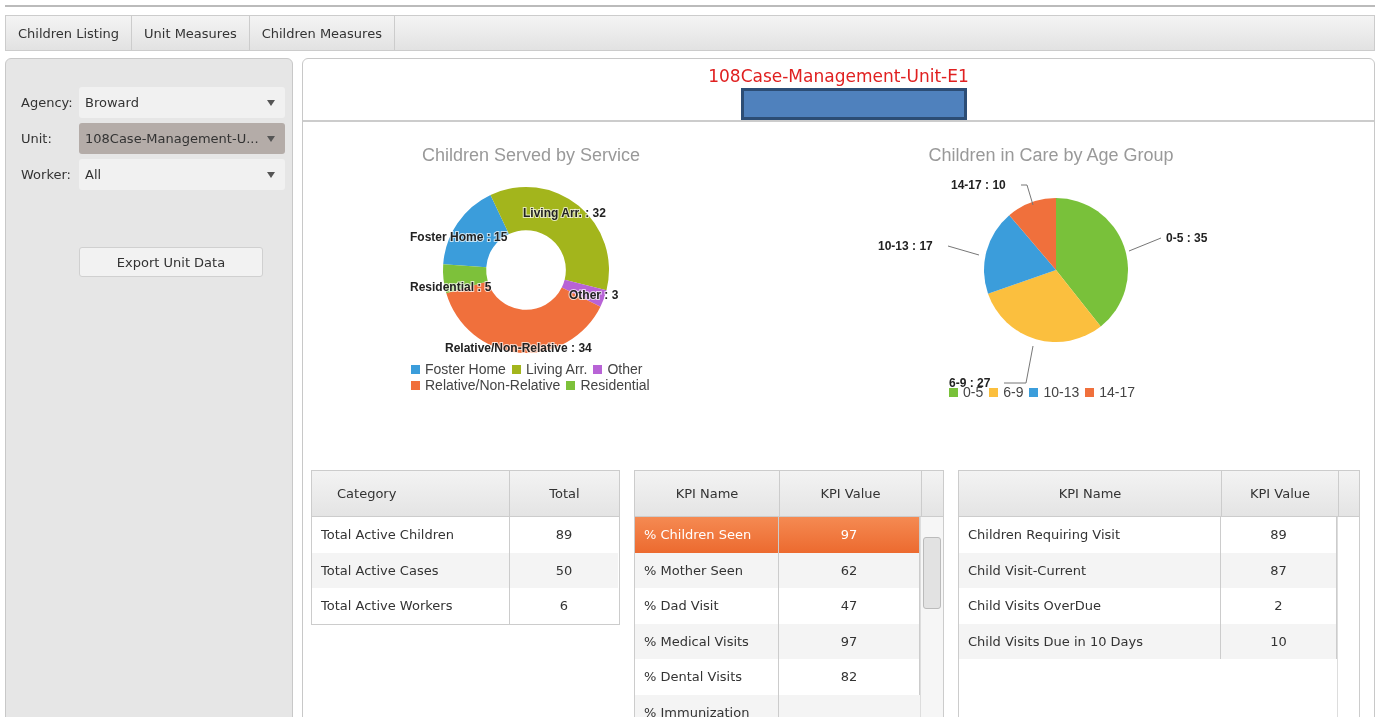 This screenshot has width=1380, height=717. Describe the element at coordinates (182, 174) in the screenshot. I see `dropdown: All` at that location.